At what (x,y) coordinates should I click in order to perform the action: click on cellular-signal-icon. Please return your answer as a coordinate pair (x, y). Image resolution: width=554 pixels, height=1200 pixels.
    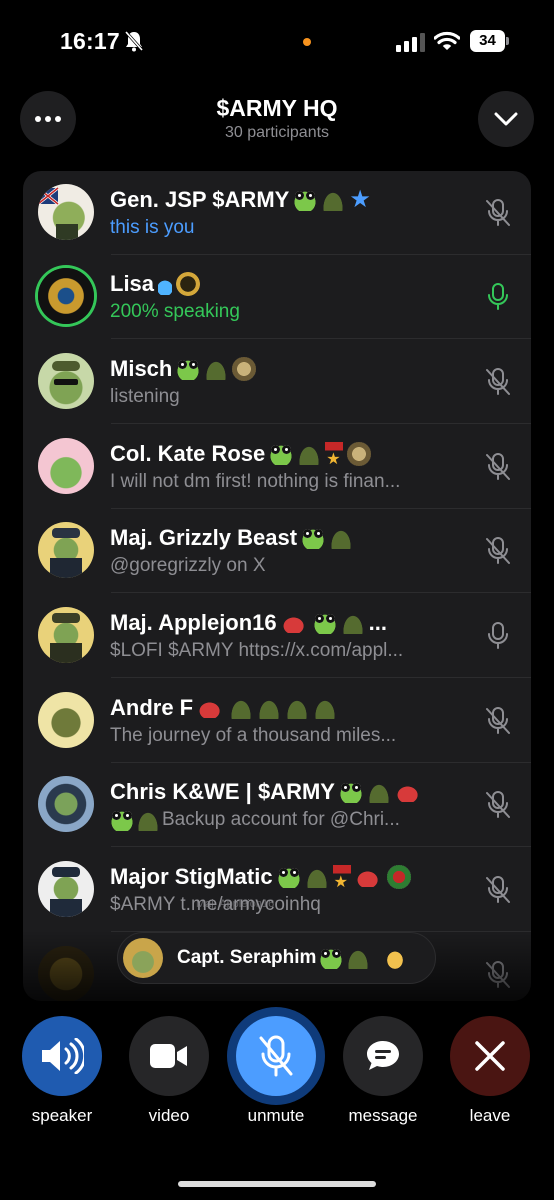
    Looking at the image, I should click on (410, 42).